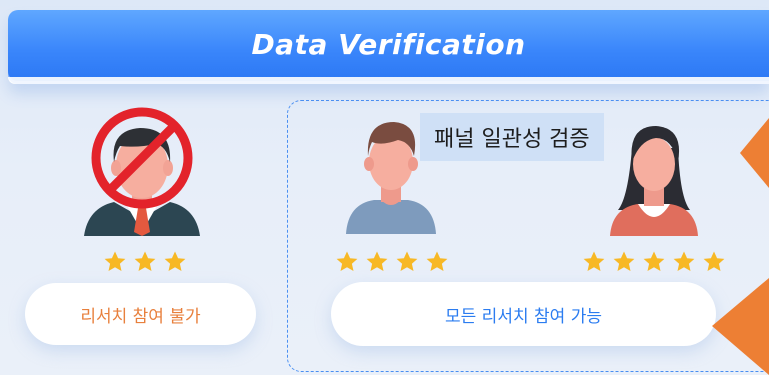 Image resolution: width=769 pixels, height=375 pixels. Describe the element at coordinates (512, 139) in the screenshot. I see `panel-consistency-text: 패널 일관성 검증` at that location.